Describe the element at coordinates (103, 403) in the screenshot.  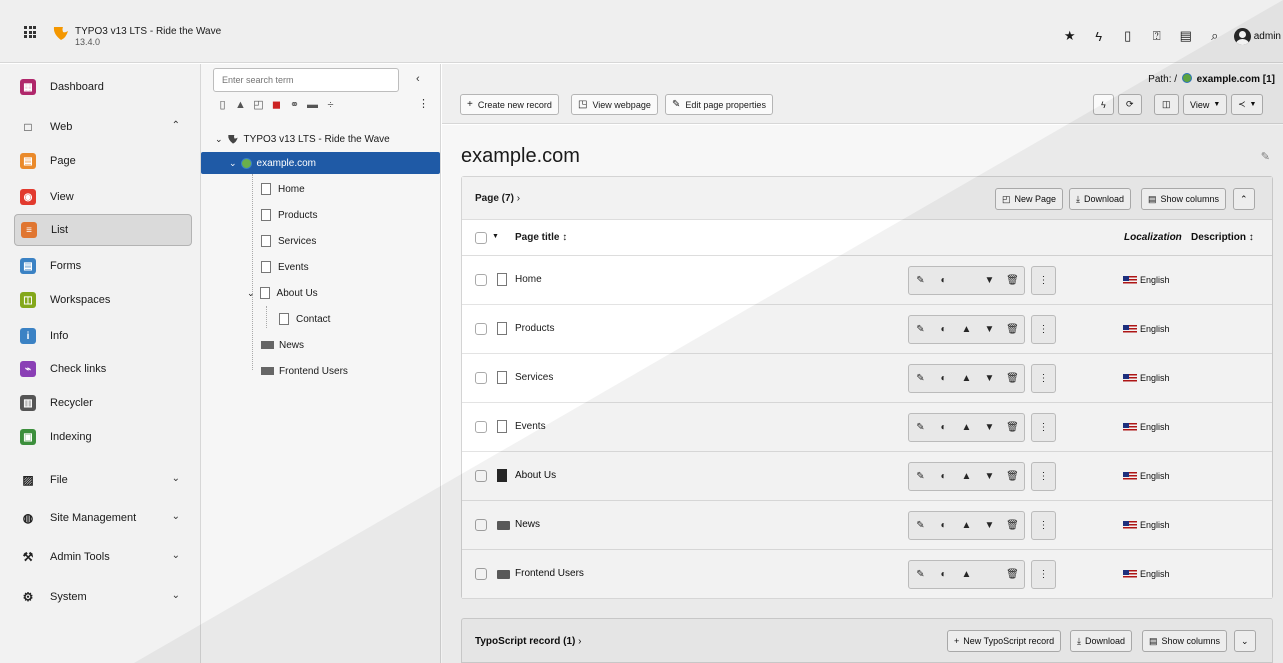
I see `module-item-recycler: ▥ Recycler` at that location.